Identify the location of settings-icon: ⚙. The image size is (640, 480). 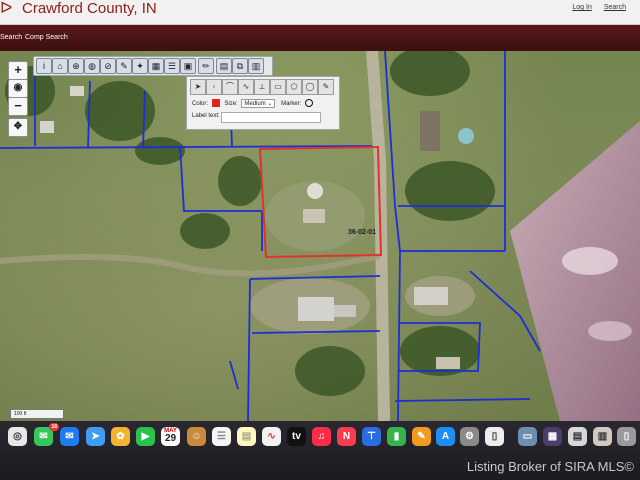
(469, 436).